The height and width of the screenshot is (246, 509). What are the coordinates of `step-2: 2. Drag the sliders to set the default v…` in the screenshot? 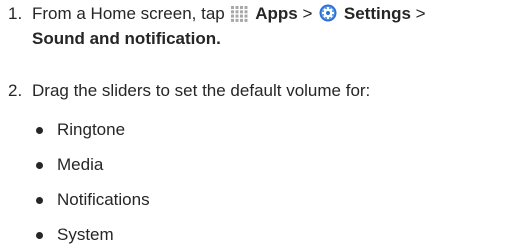 It's located at (255, 92).